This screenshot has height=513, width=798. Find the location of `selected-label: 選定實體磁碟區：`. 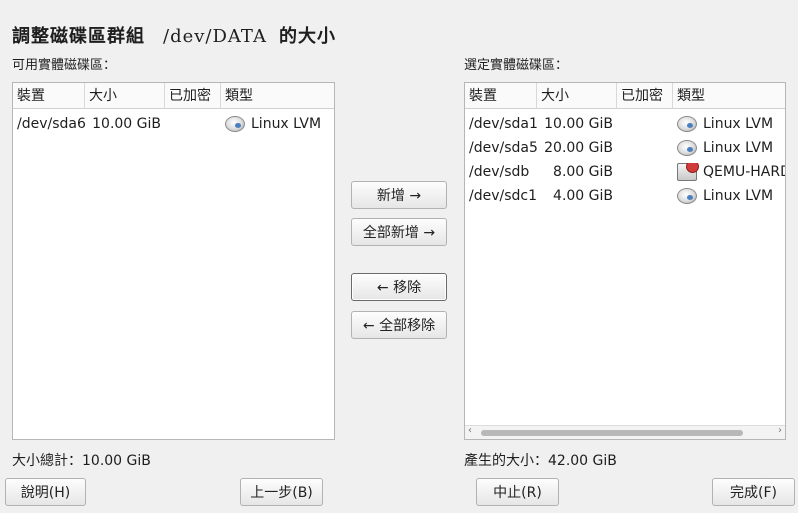

selected-label: 選定實體磁碟區： is located at coordinates (516, 65).